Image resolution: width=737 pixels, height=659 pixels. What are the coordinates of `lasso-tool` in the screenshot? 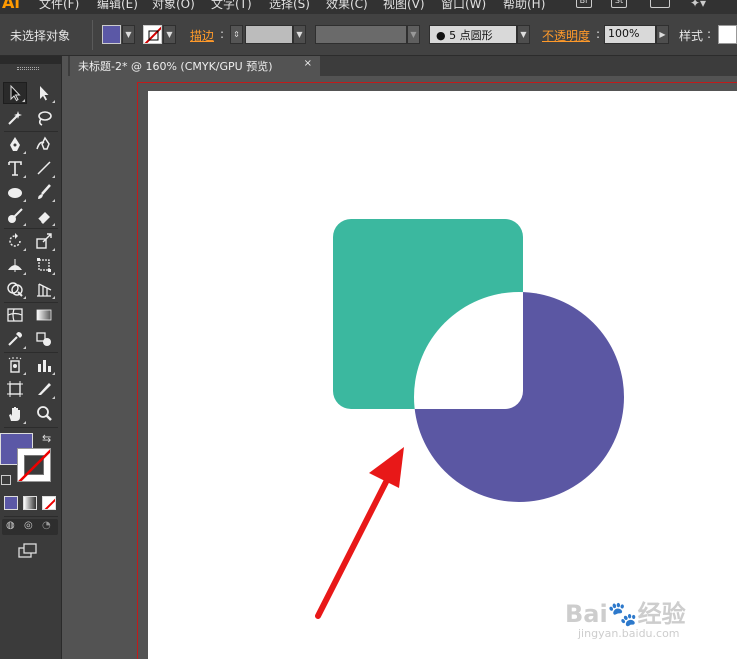 It's located at (44, 118).